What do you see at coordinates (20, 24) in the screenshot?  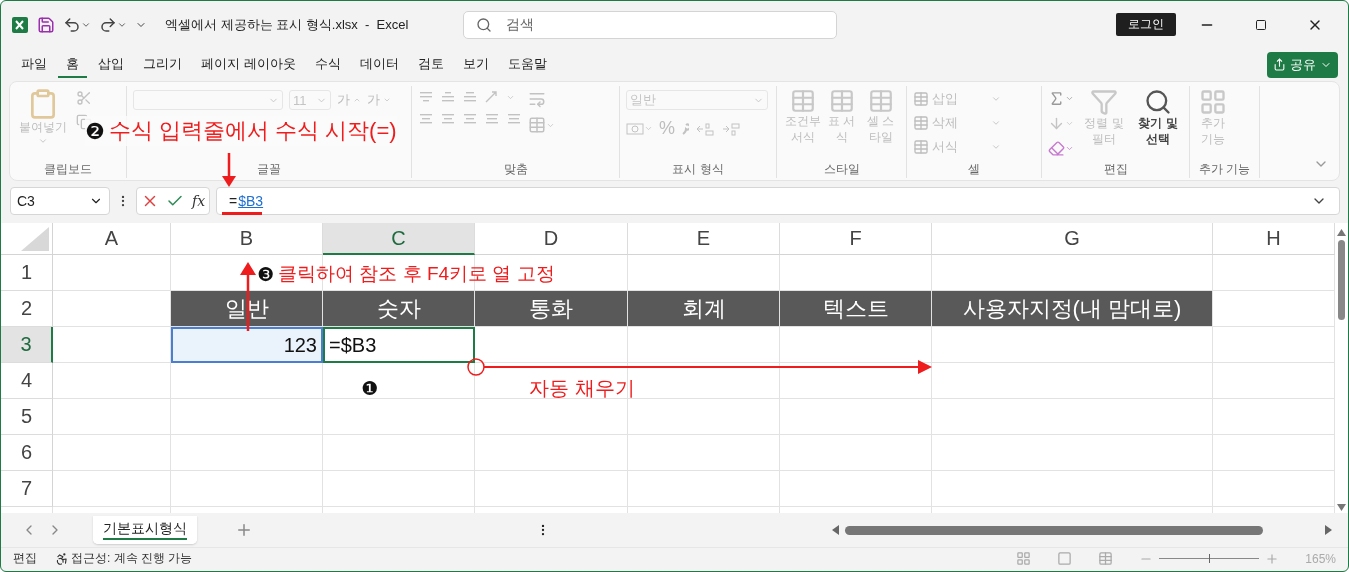 I see `spreadsheet-app-icon` at bounding box center [20, 24].